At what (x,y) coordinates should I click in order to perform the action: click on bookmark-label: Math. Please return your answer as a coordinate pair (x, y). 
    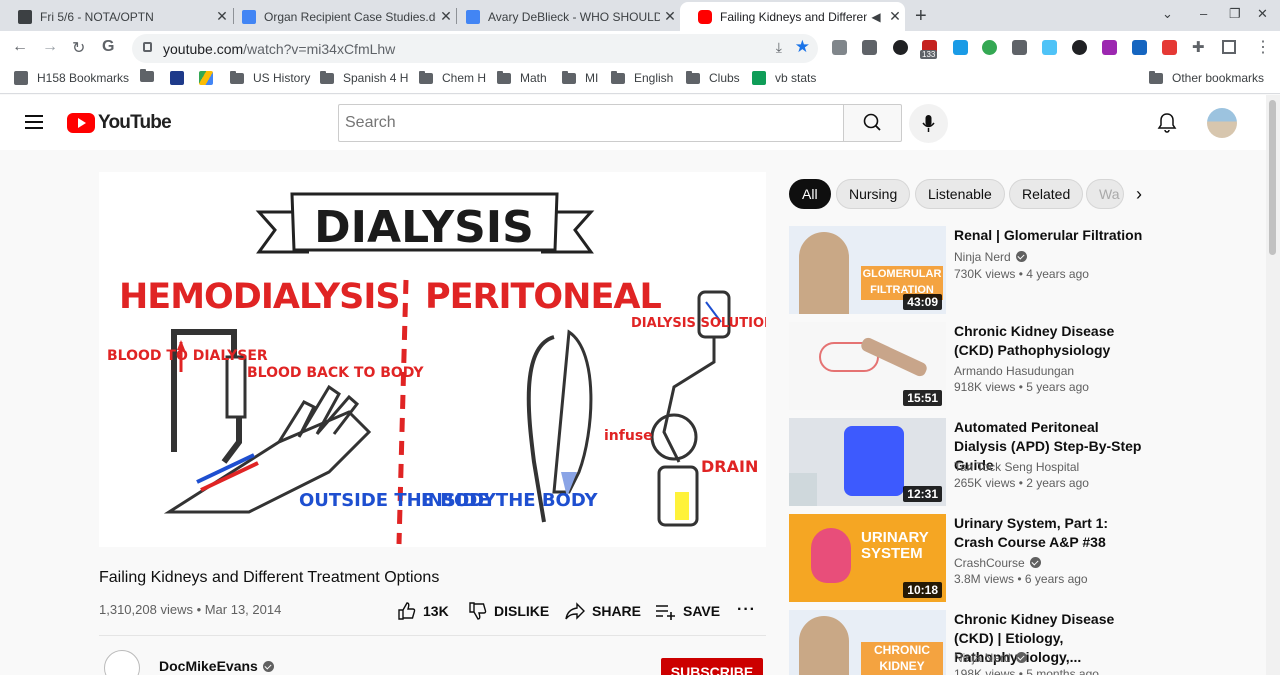
    Looking at the image, I should click on (533, 78).